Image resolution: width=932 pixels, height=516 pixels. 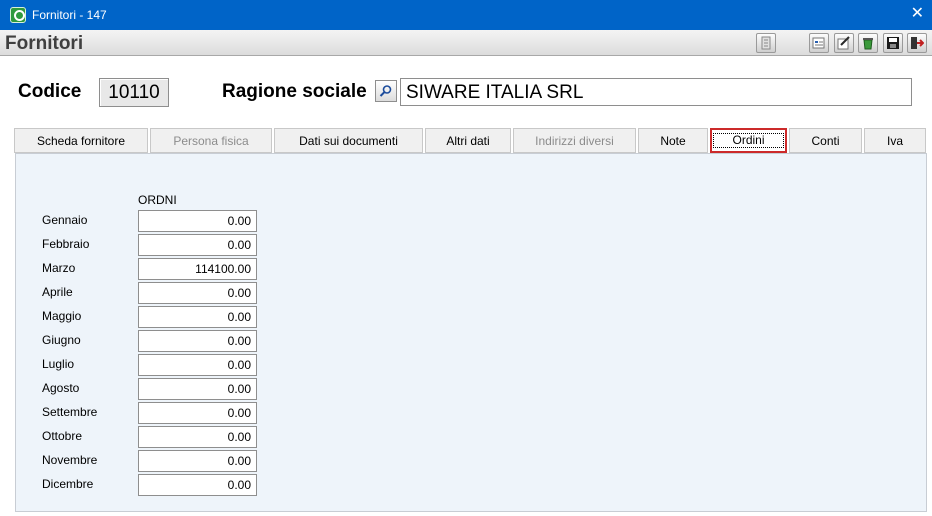 I want to click on month-label-marzo: Marzo, so click(x=59, y=268).